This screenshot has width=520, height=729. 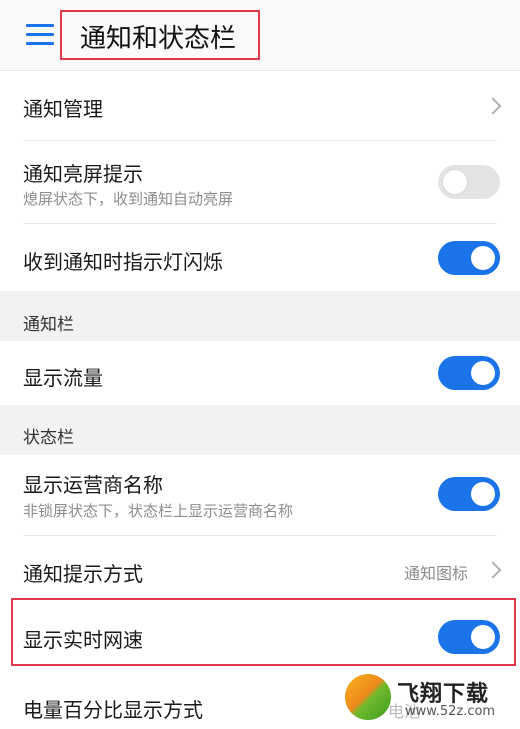 What do you see at coordinates (469, 494) in the screenshot?
I see `show-carrier-name-toggle` at bounding box center [469, 494].